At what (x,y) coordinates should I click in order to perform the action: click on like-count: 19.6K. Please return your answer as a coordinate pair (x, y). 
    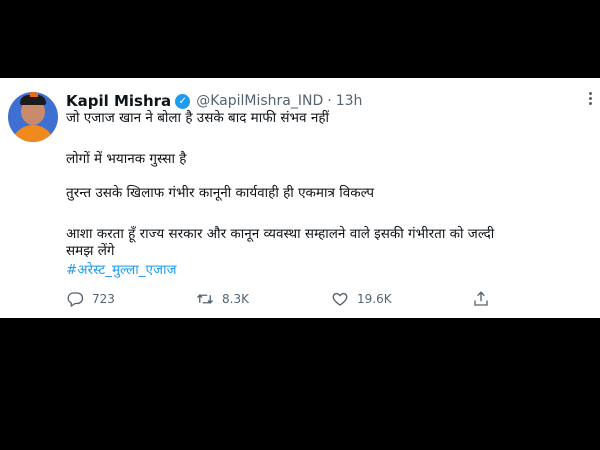
    Looking at the image, I should click on (374, 299).